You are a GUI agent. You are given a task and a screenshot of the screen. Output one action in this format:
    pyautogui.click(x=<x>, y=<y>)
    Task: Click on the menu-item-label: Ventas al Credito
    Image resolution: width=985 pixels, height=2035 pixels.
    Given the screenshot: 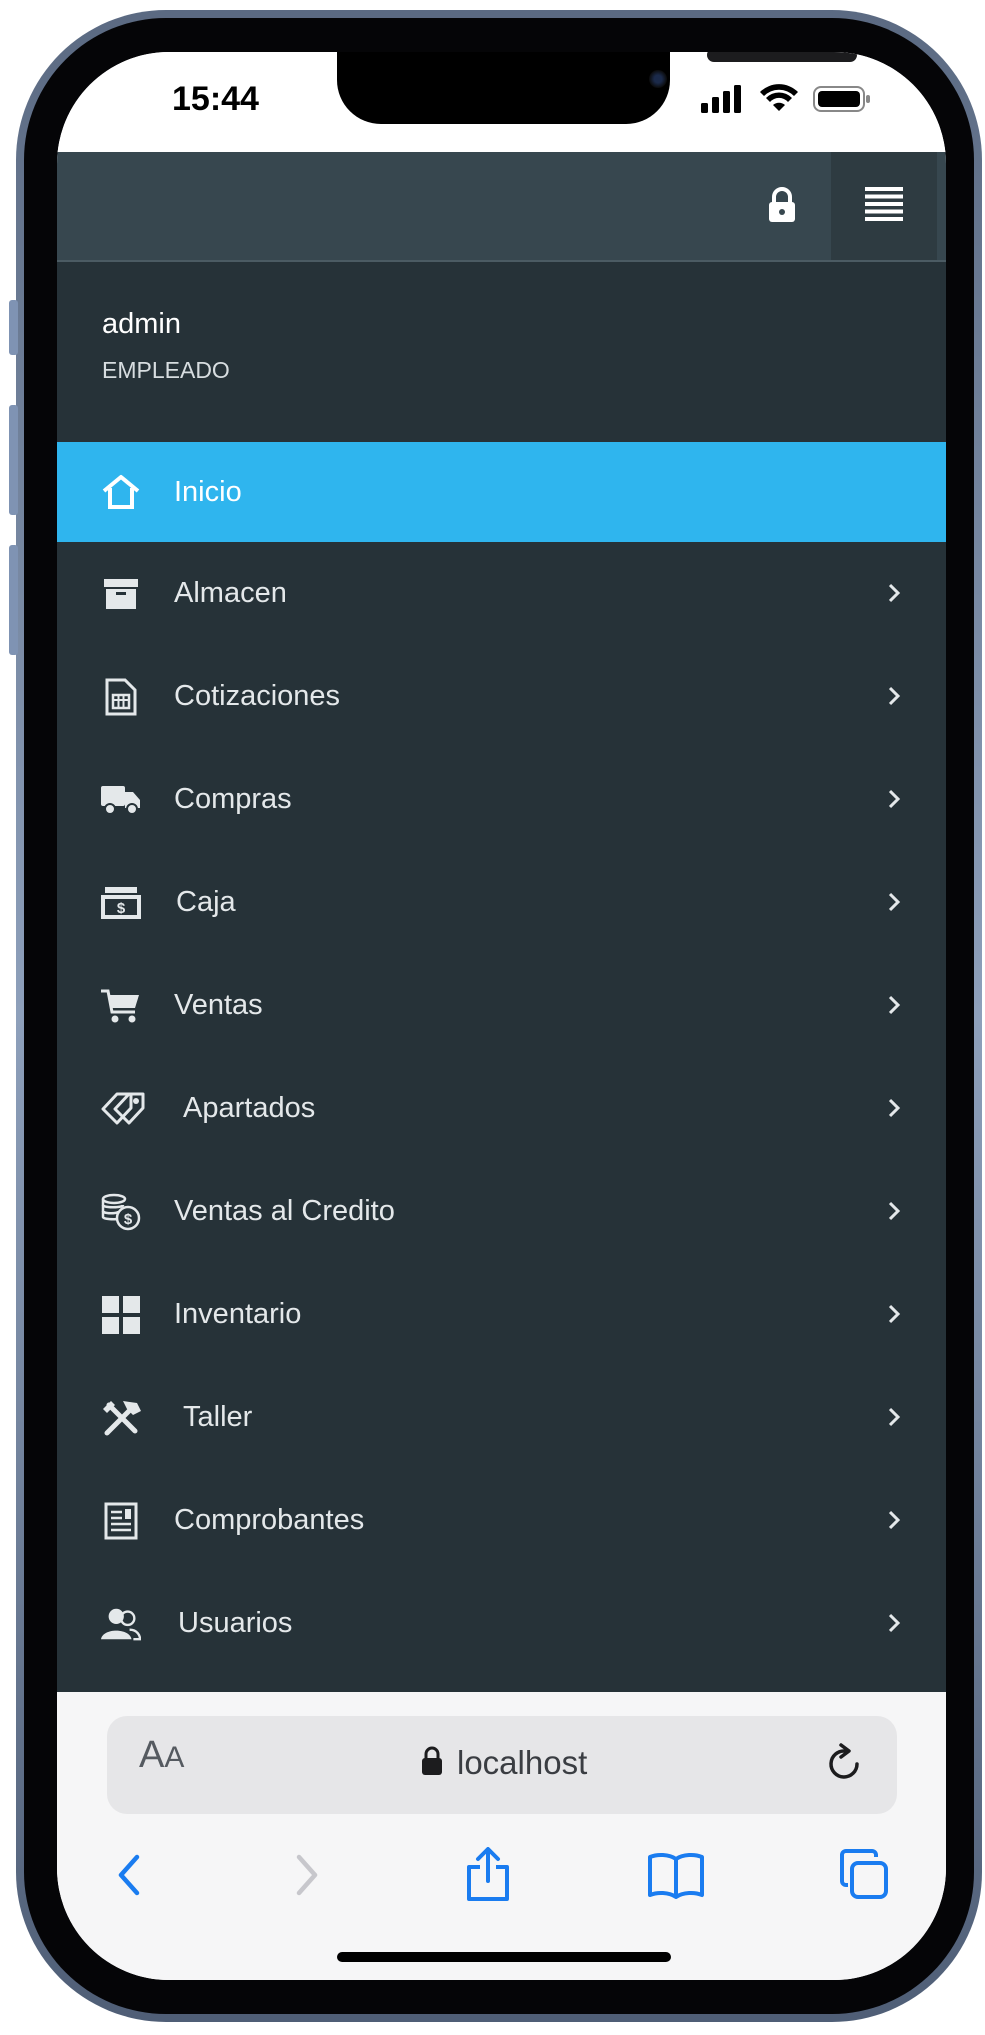 What is the action you would take?
    pyautogui.click(x=284, y=1211)
    